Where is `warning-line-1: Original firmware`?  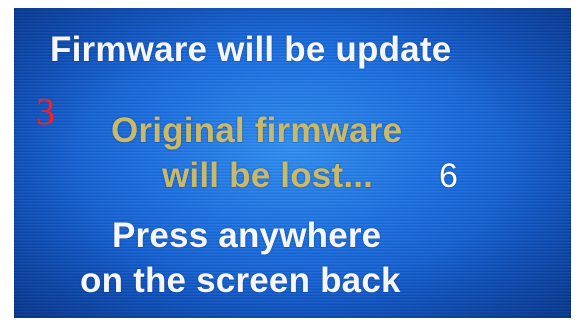 warning-line-1: Original firmware is located at coordinates (257, 130).